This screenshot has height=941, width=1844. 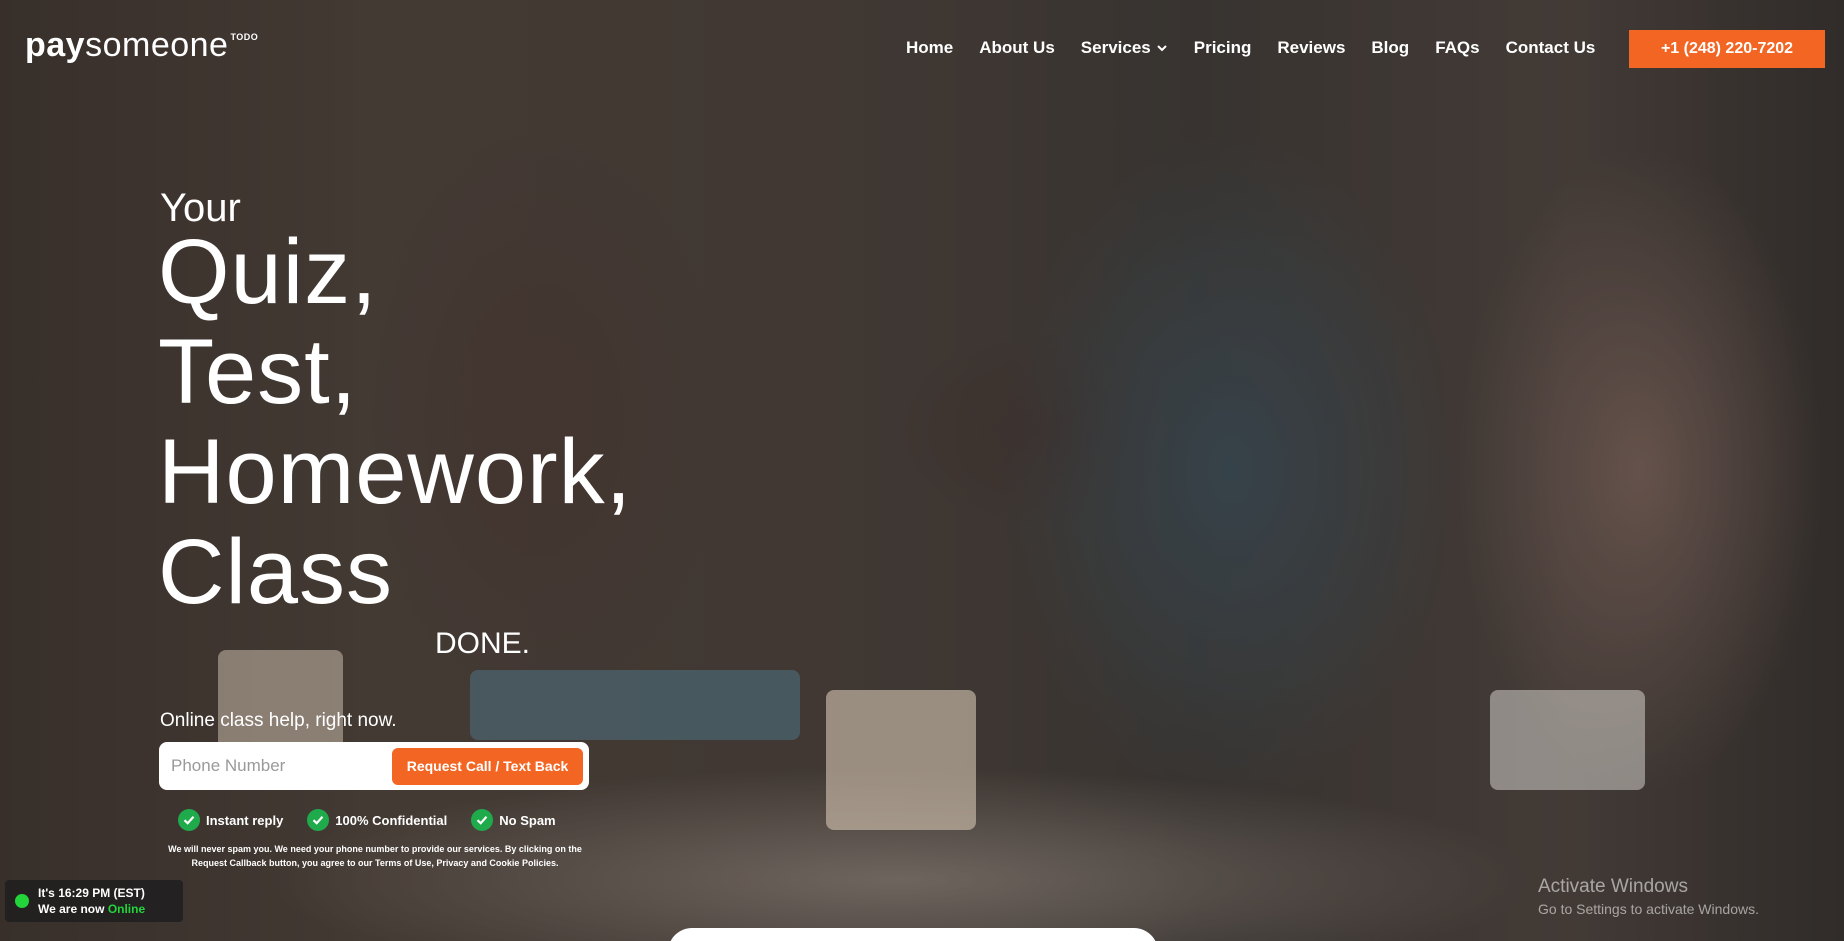 What do you see at coordinates (245, 820) in the screenshot?
I see `badge-label: Instant reply` at bounding box center [245, 820].